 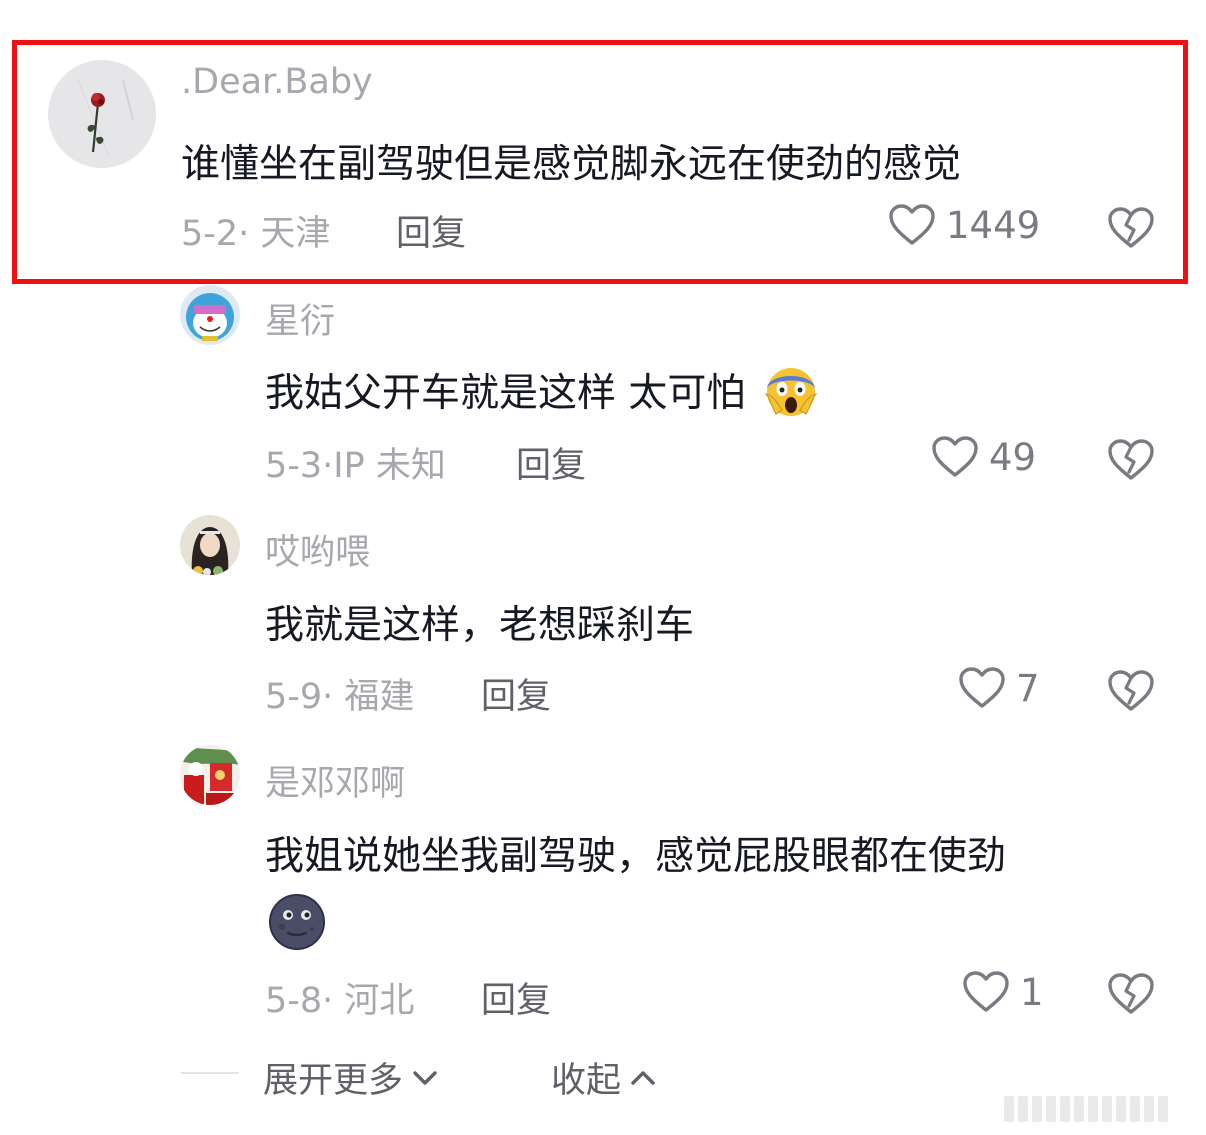 What do you see at coordinates (1013, 457) in the screenshot?
I see `like-count: 49` at bounding box center [1013, 457].